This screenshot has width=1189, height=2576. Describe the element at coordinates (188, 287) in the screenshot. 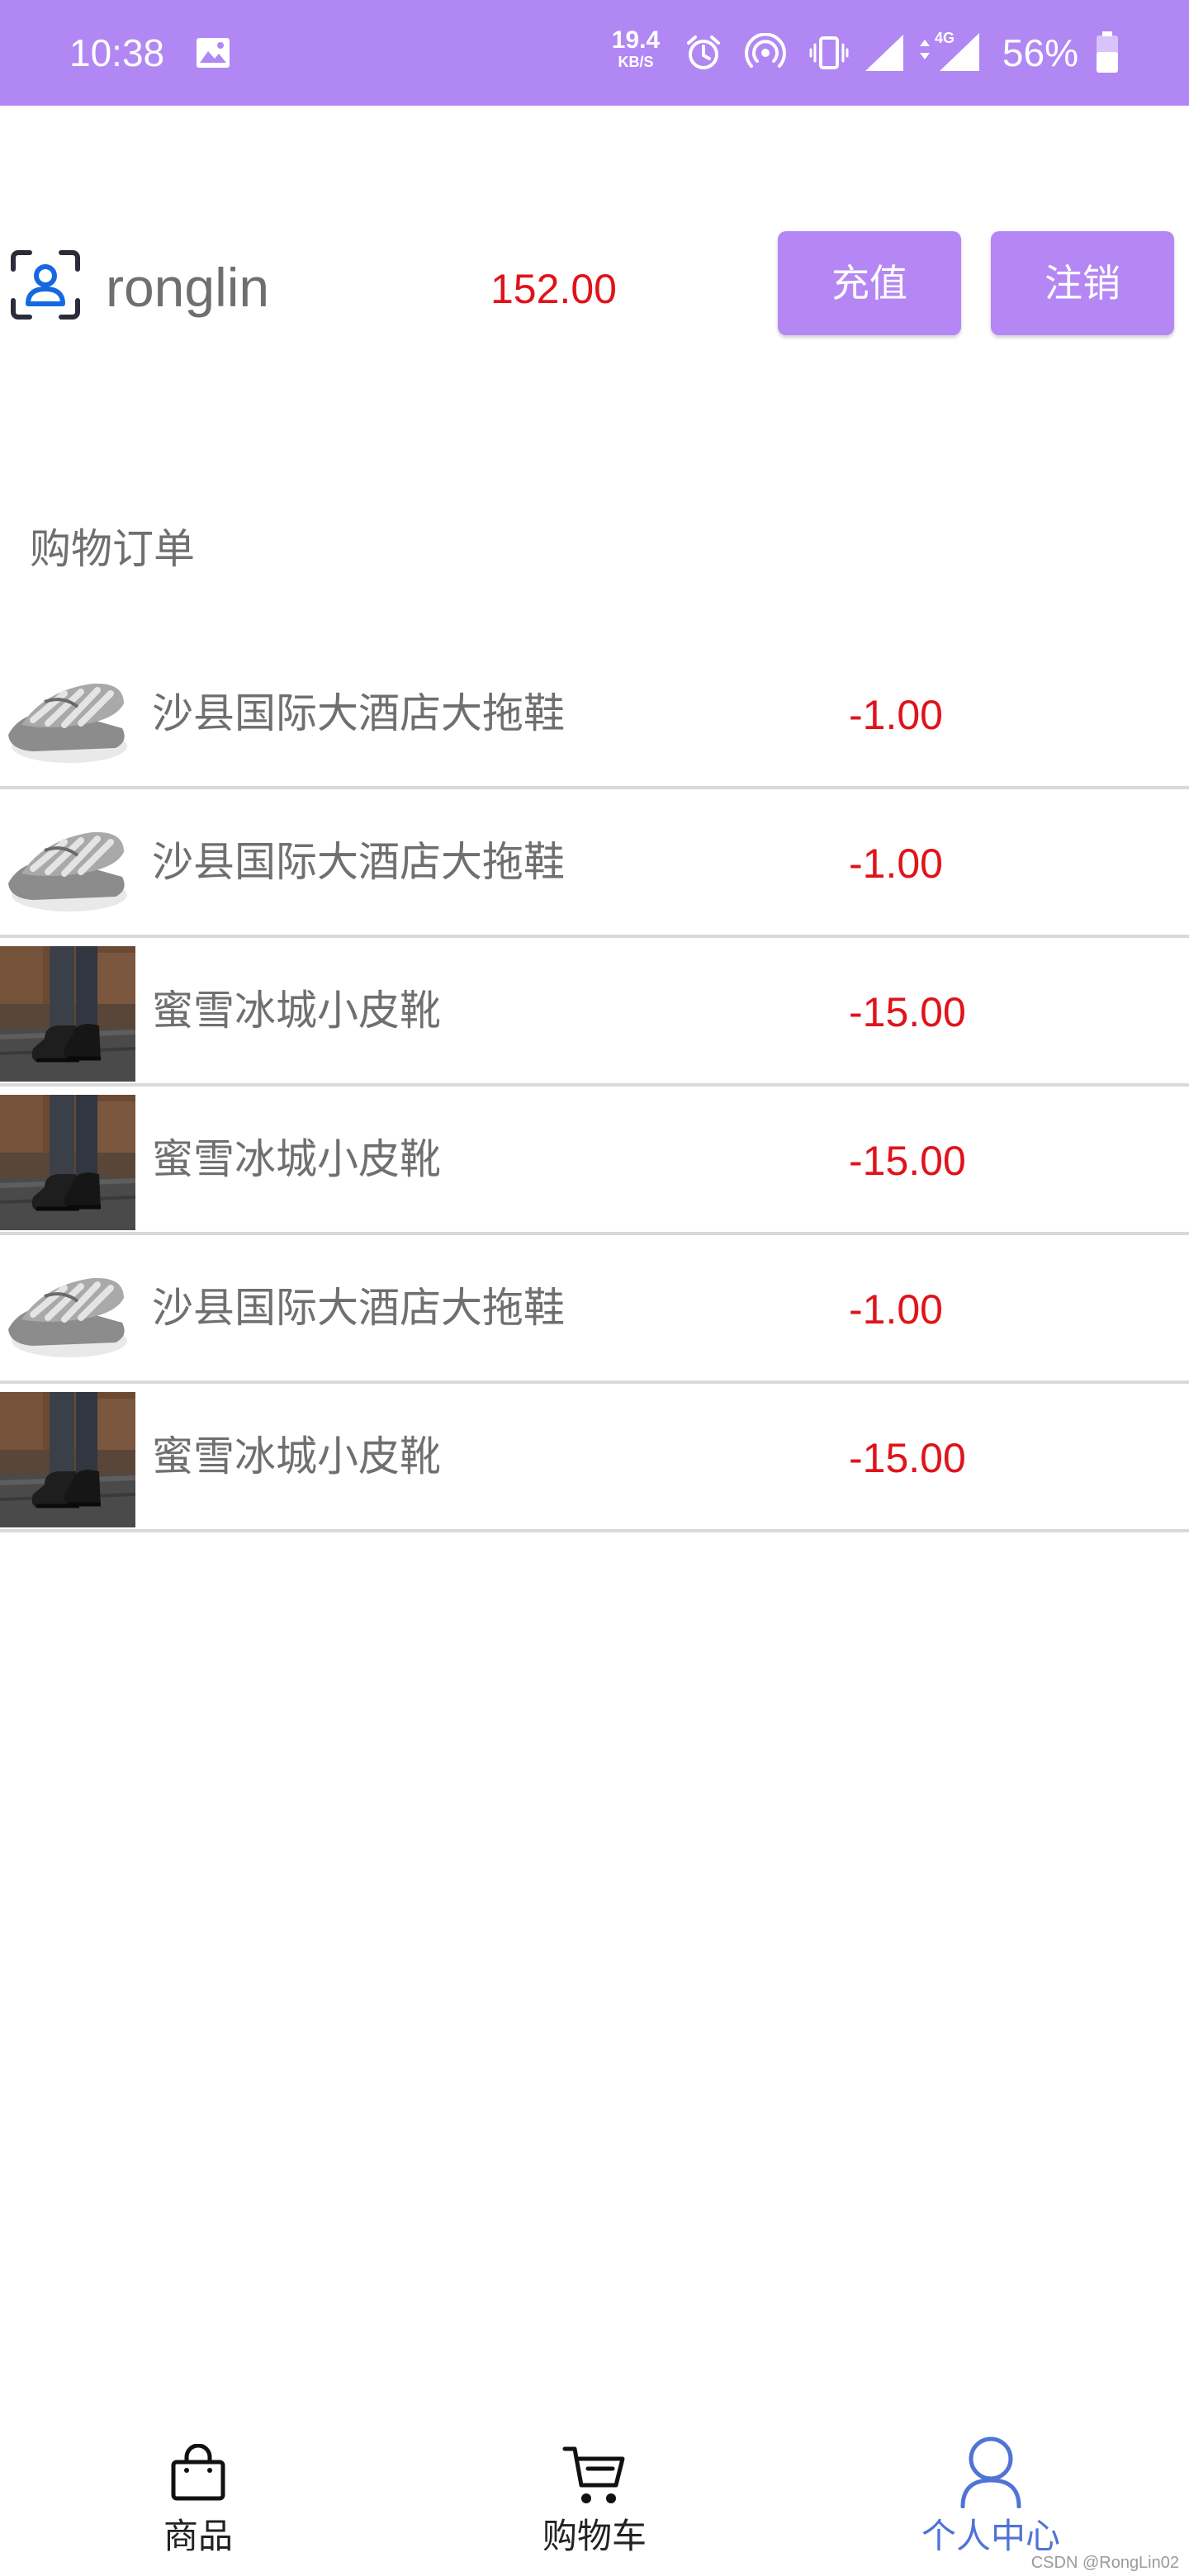

I see `username: ronglin` at that location.